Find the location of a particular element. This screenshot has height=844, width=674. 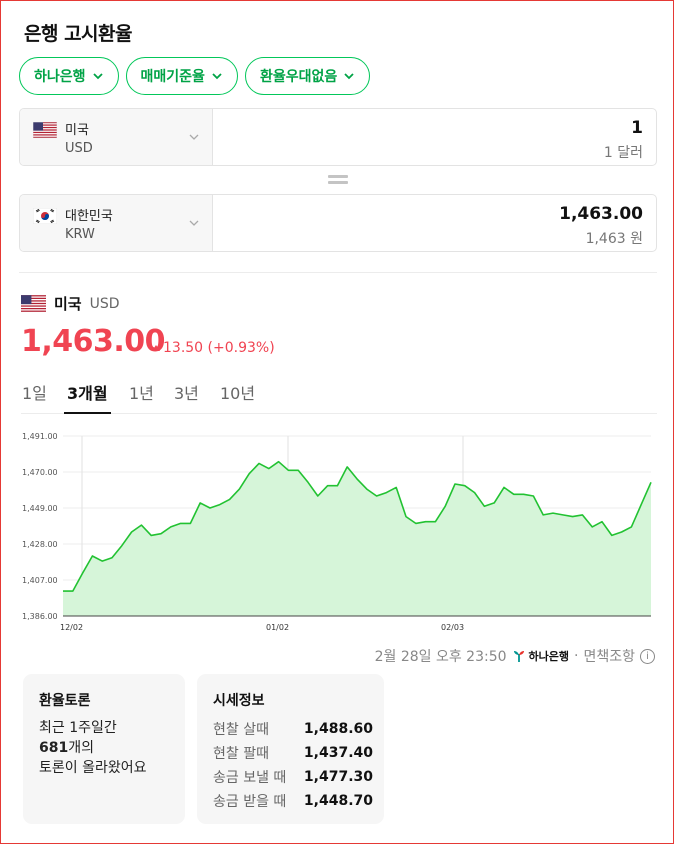

to-currency-code: KRW is located at coordinates (80, 234).